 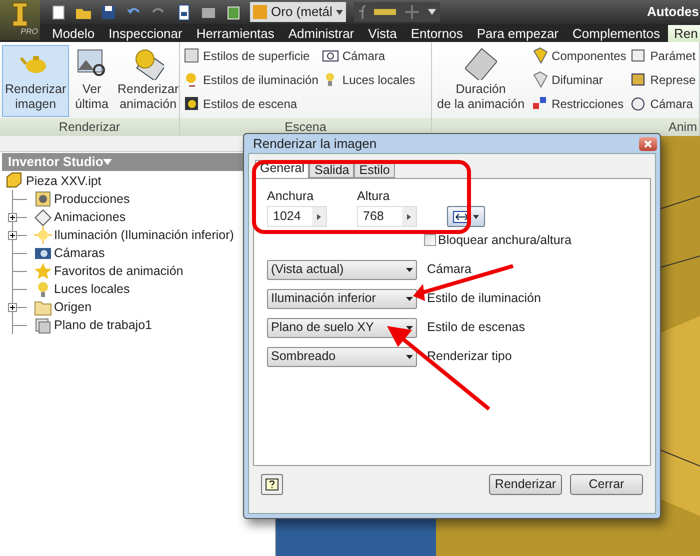 What do you see at coordinates (191, 55) in the screenshot?
I see `surface-swatch-icon` at bounding box center [191, 55].